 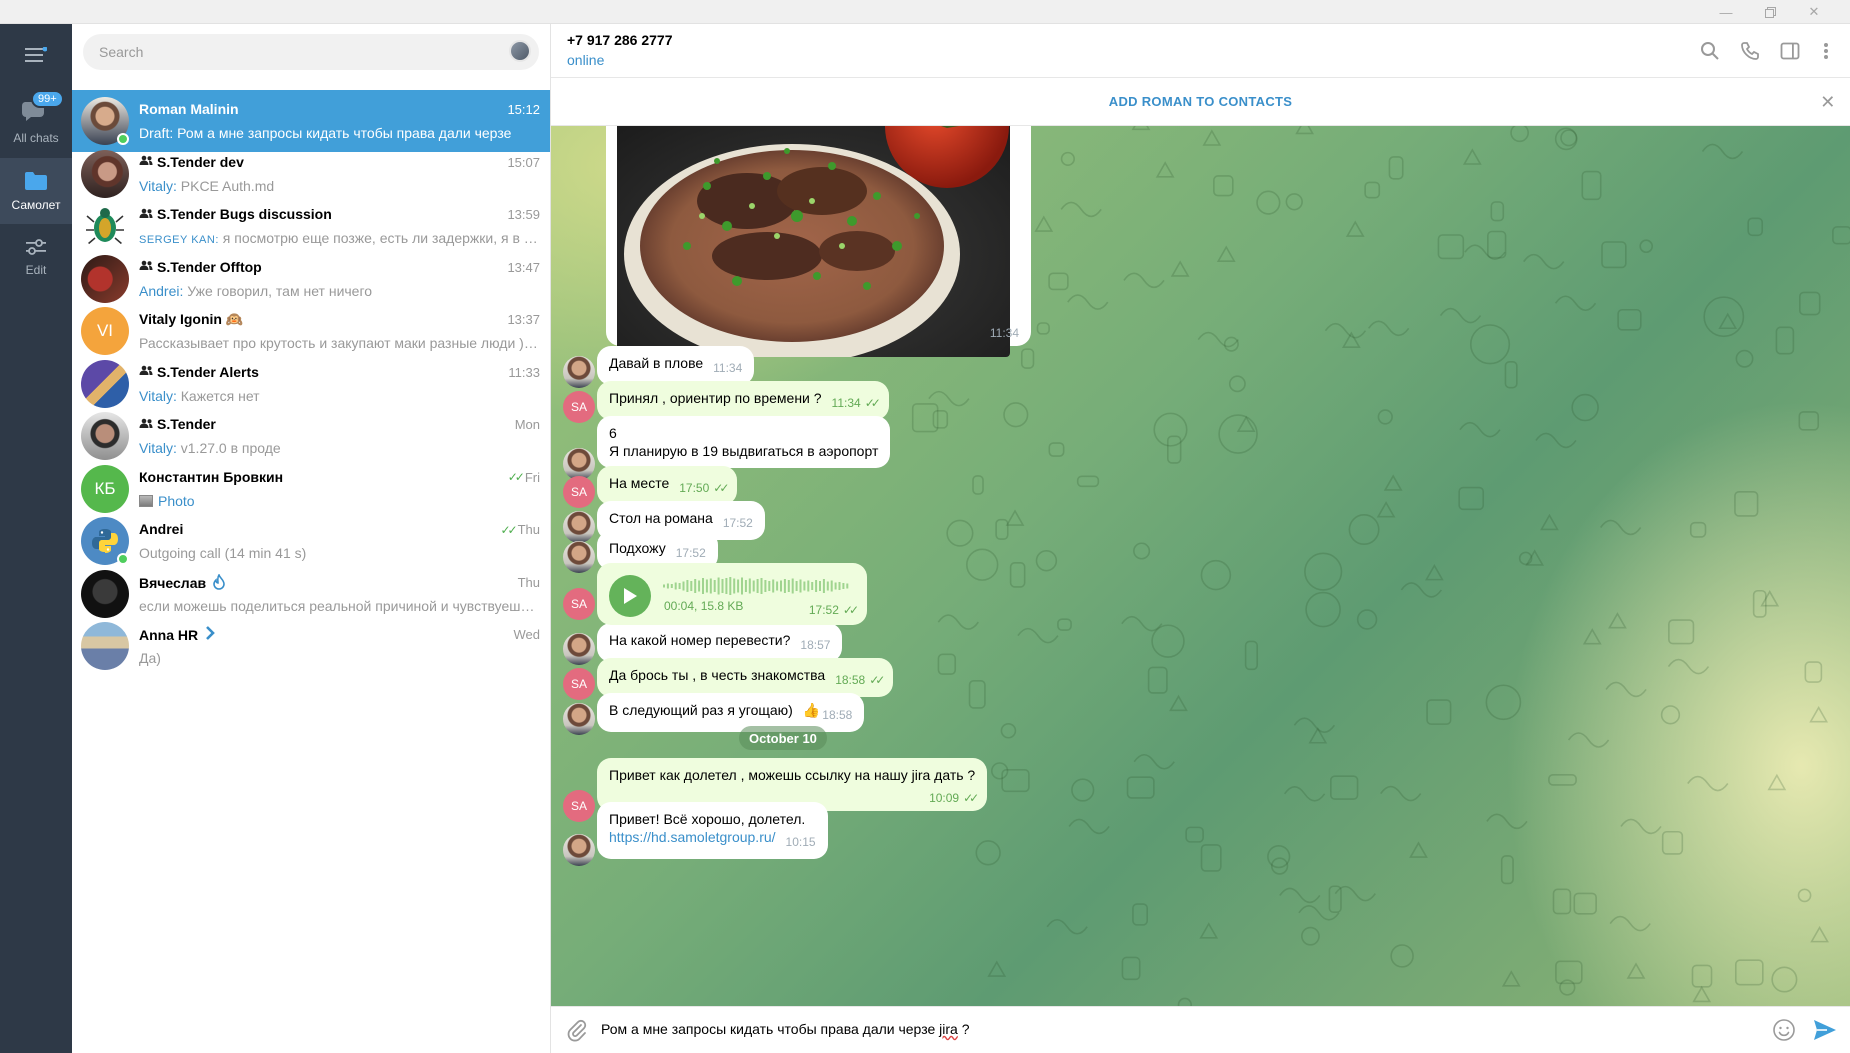 What do you see at coordinates (105, 488) in the screenshot?
I see `avatar: КБ` at bounding box center [105, 488].